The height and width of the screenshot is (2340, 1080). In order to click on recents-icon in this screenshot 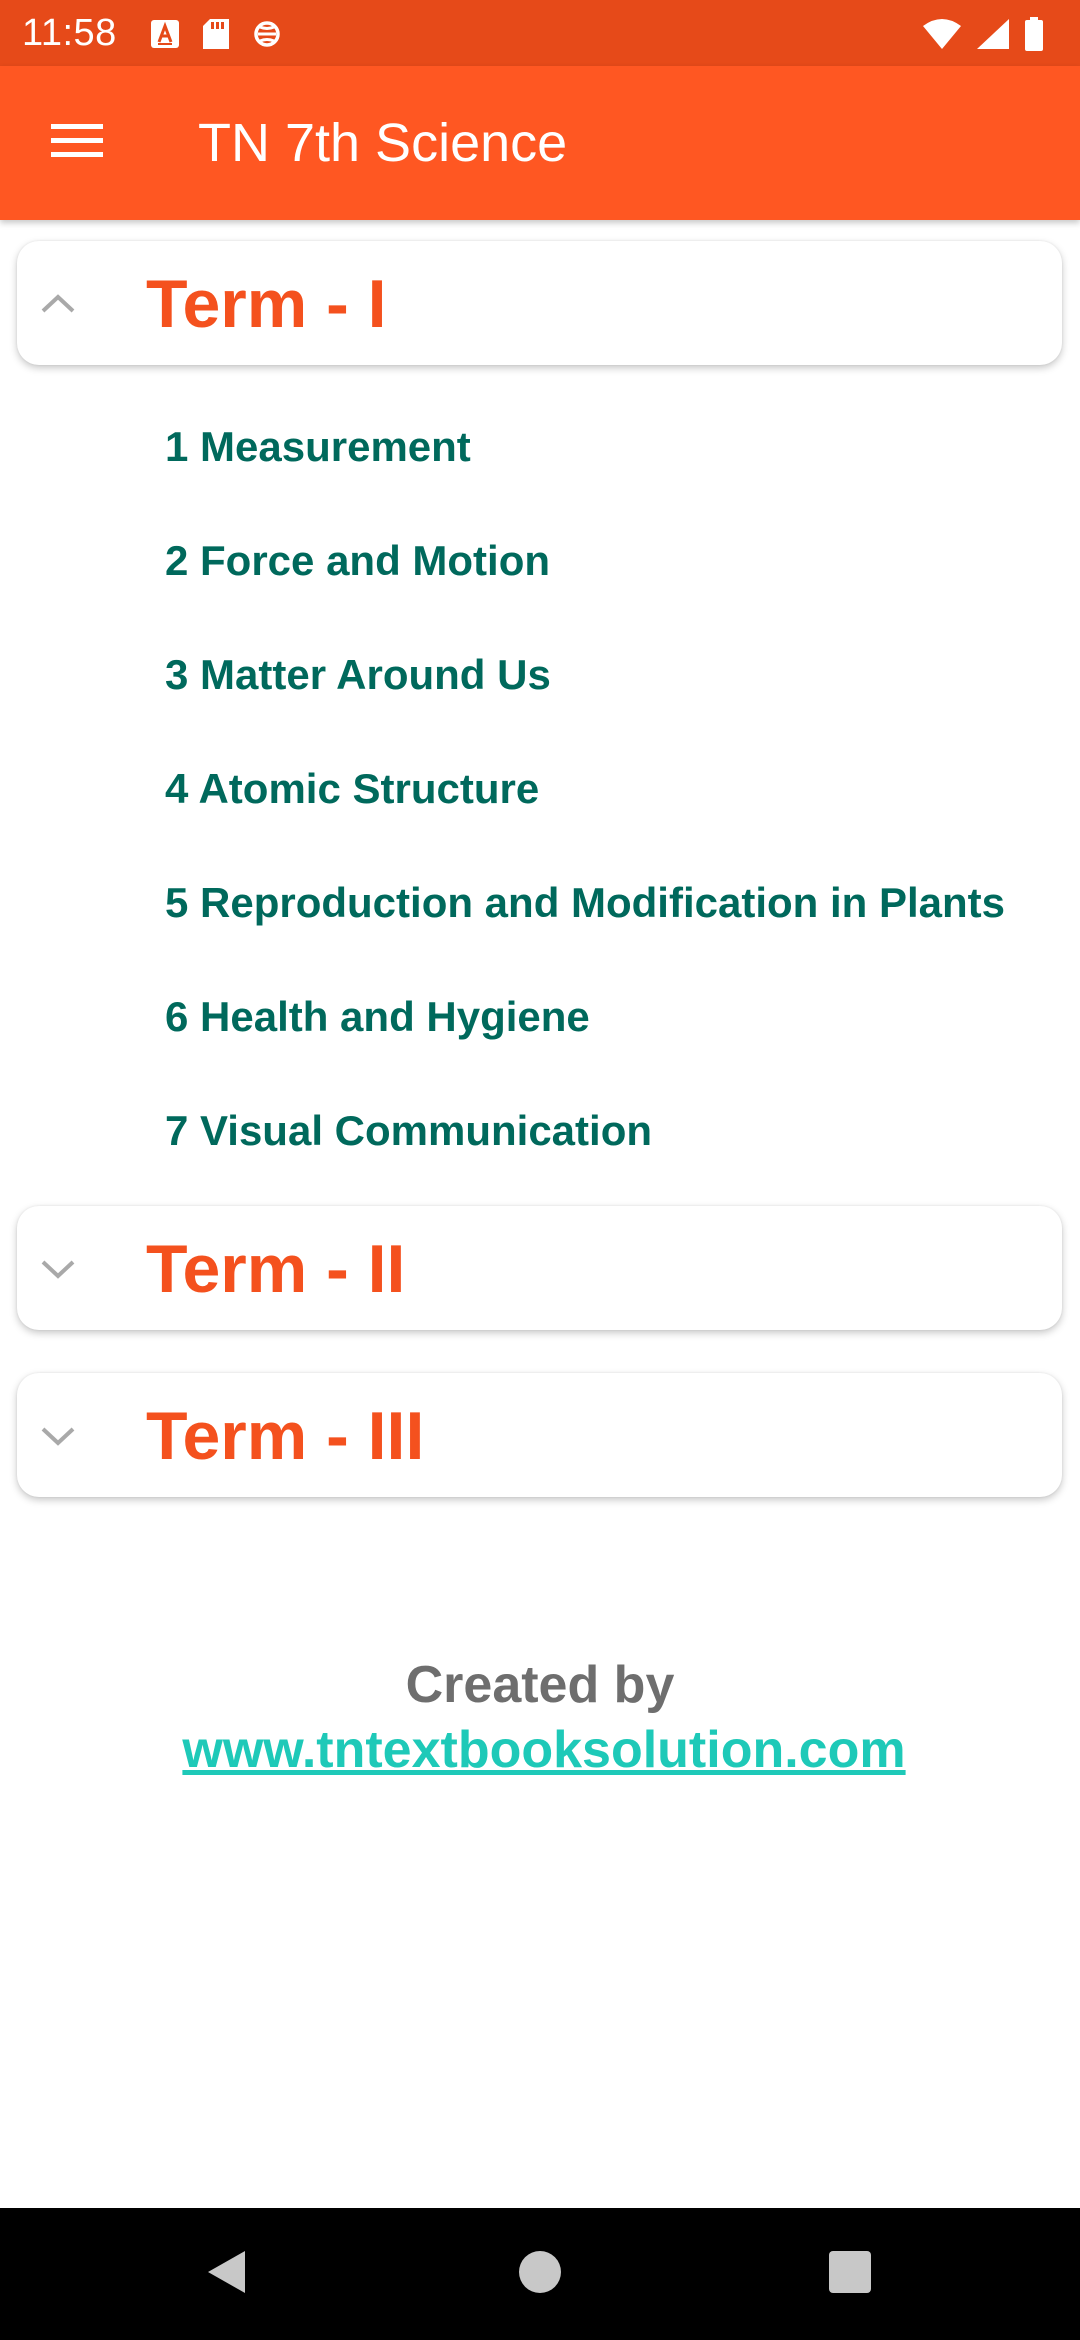, I will do `click(850, 2274)`.